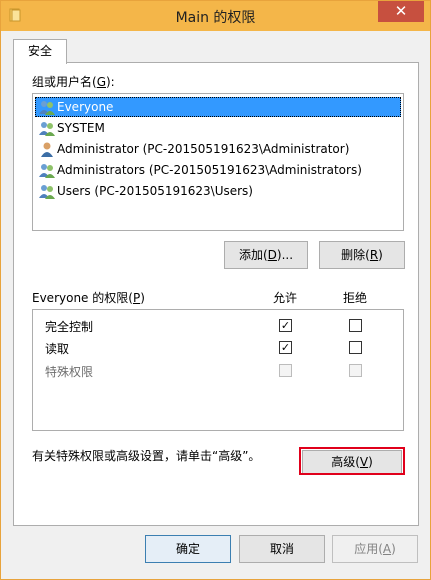  What do you see at coordinates (85, 107) in the screenshot?
I see `user-name: Everyone` at bounding box center [85, 107].